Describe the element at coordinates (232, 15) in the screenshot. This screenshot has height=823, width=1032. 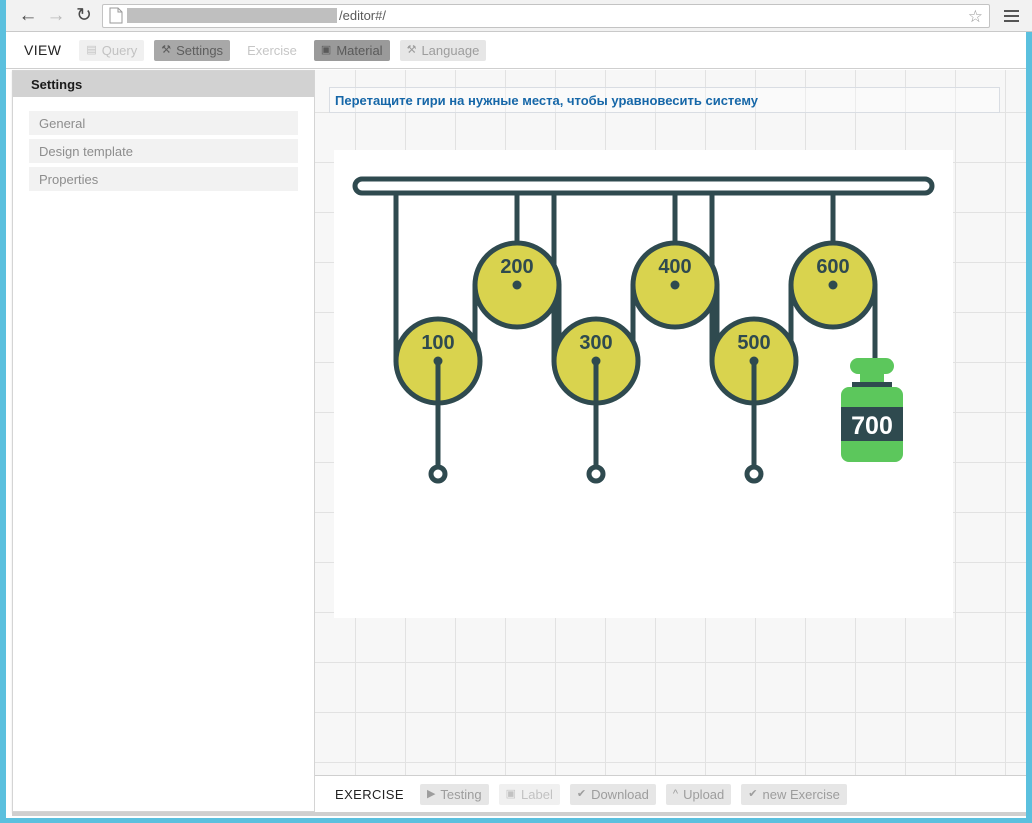
I see `url-redacted-block` at that location.